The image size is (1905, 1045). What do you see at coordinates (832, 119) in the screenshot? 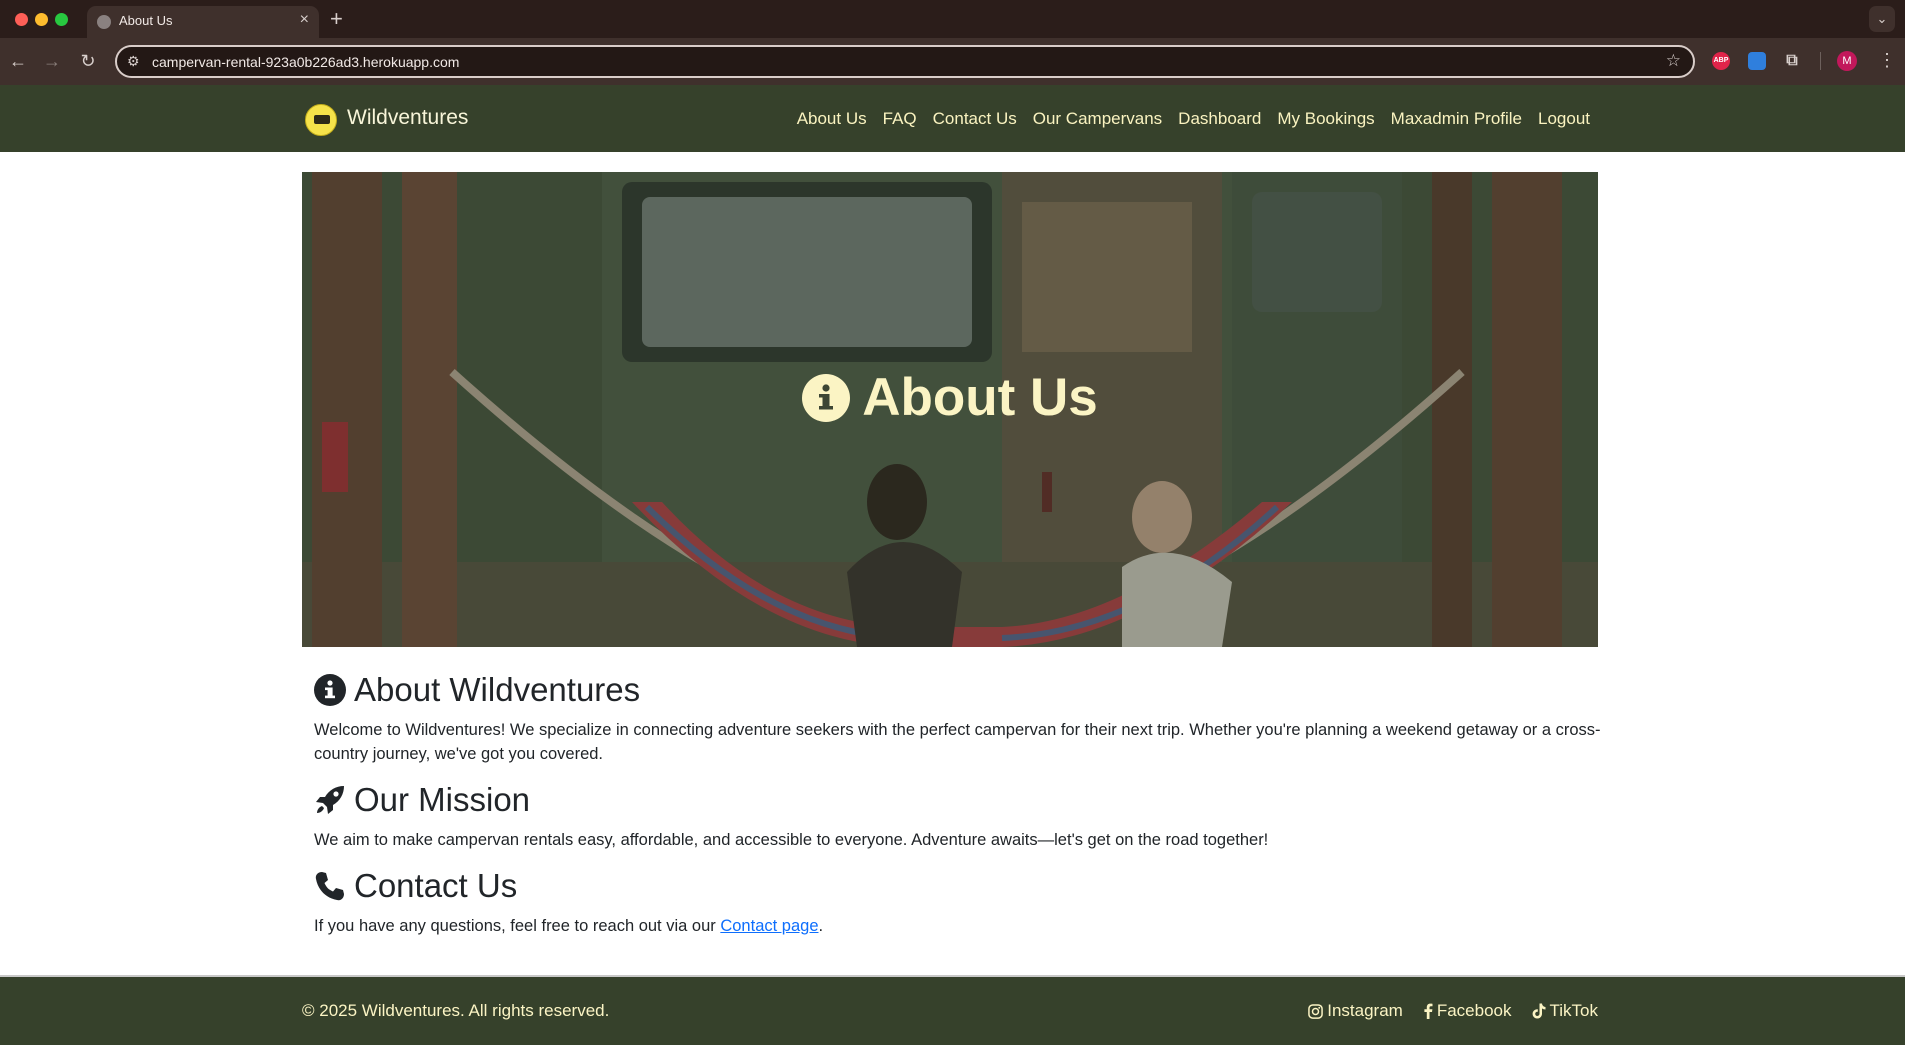
I see `nav-link-about-us: About Us` at bounding box center [832, 119].